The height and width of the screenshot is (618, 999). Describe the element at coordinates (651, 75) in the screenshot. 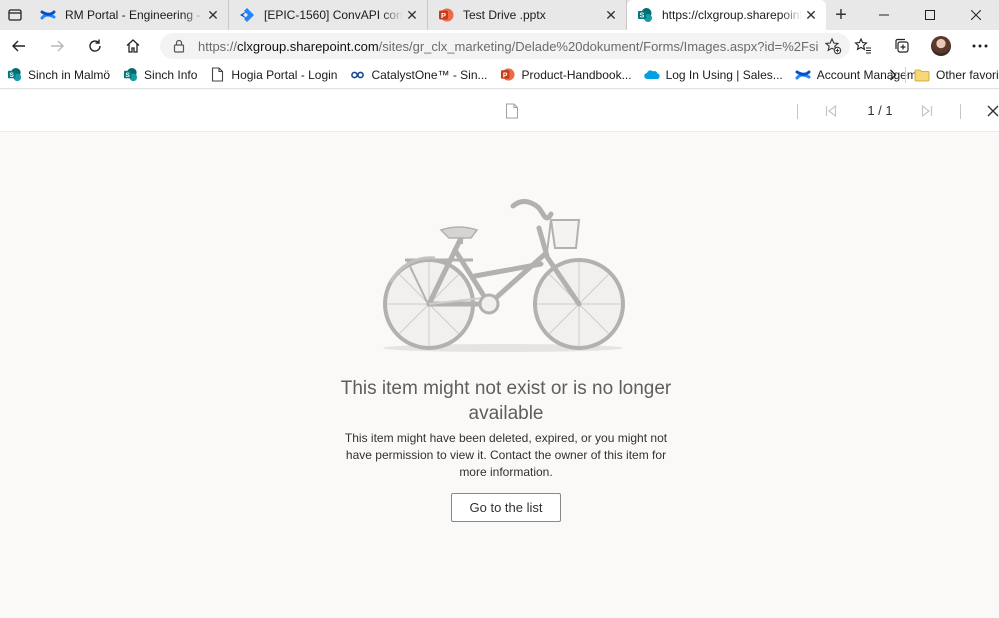

I see `salesforce-icon` at that location.